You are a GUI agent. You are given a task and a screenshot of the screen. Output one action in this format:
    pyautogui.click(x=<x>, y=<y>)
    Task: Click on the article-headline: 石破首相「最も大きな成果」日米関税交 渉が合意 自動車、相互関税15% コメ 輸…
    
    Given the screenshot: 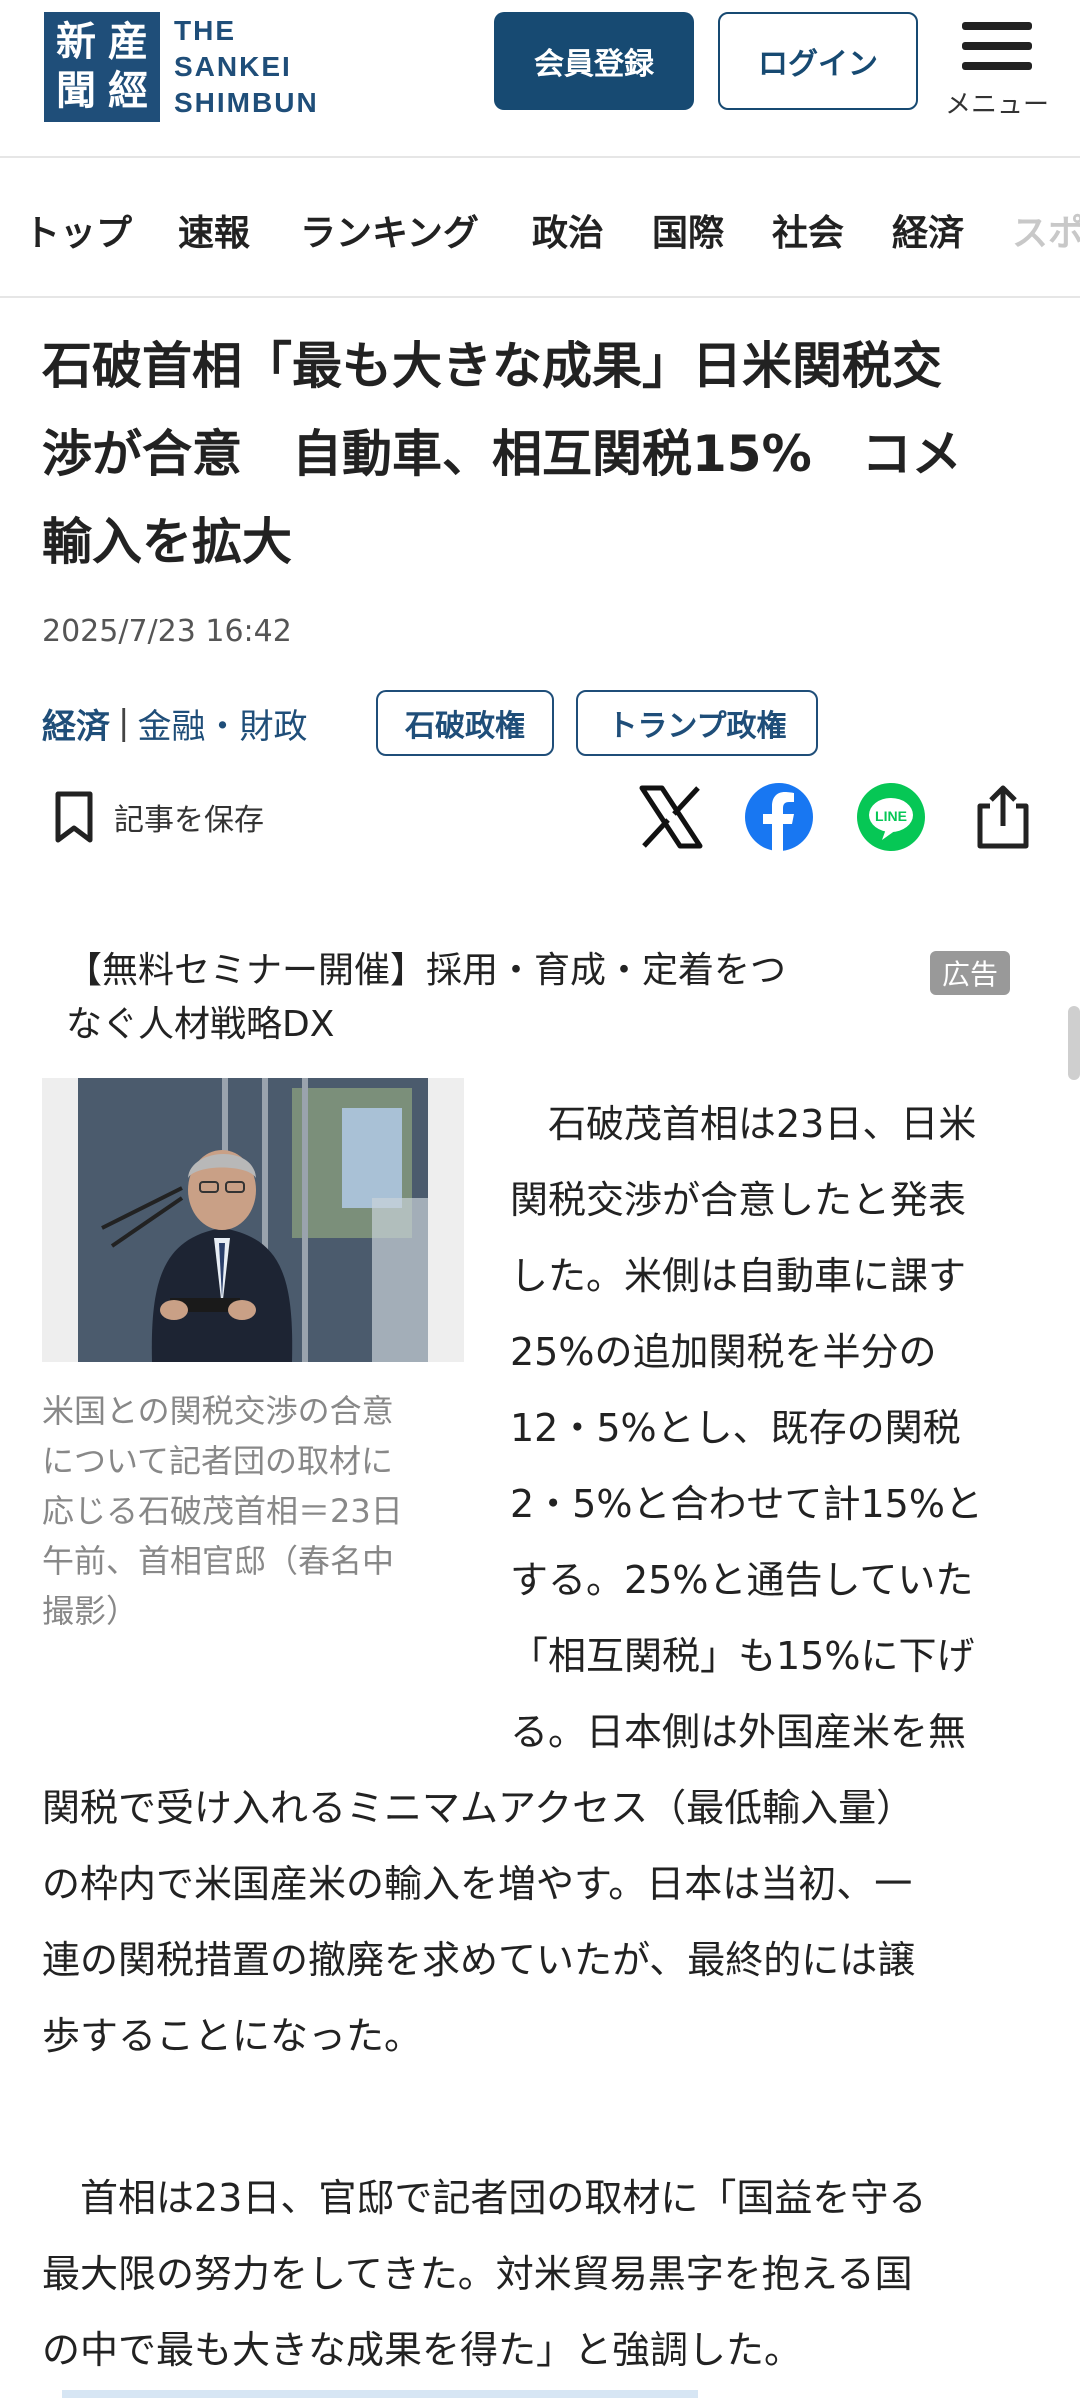 What is the action you would take?
    pyautogui.click(x=542, y=454)
    